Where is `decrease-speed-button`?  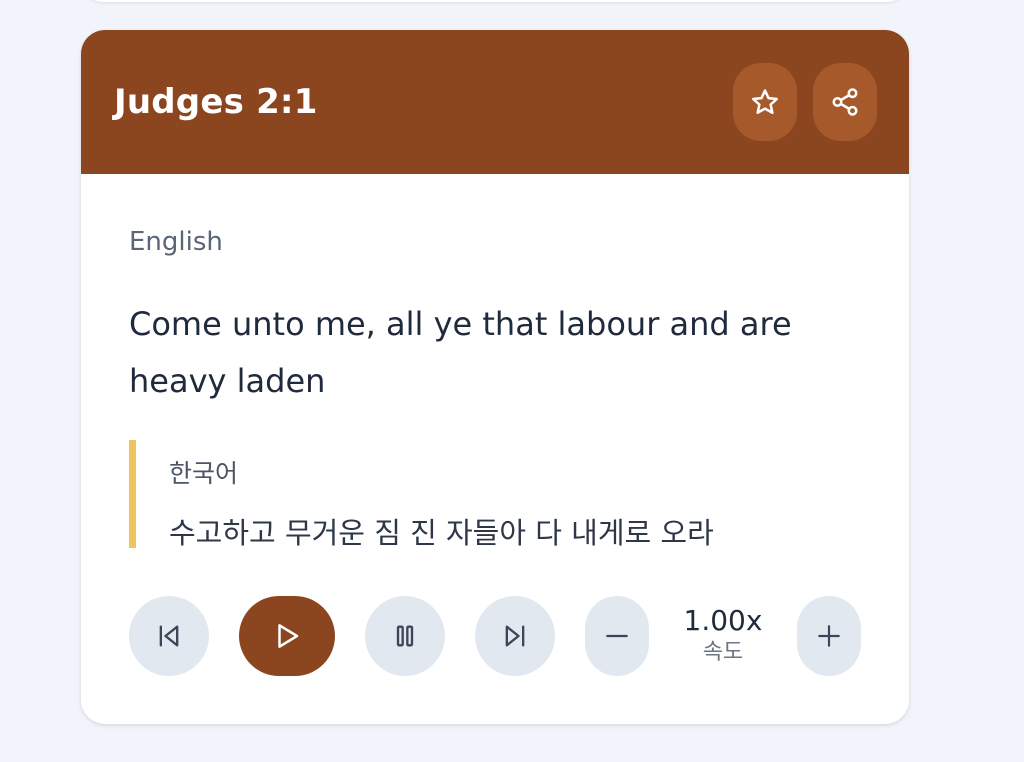 decrease-speed-button is located at coordinates (617, 636).